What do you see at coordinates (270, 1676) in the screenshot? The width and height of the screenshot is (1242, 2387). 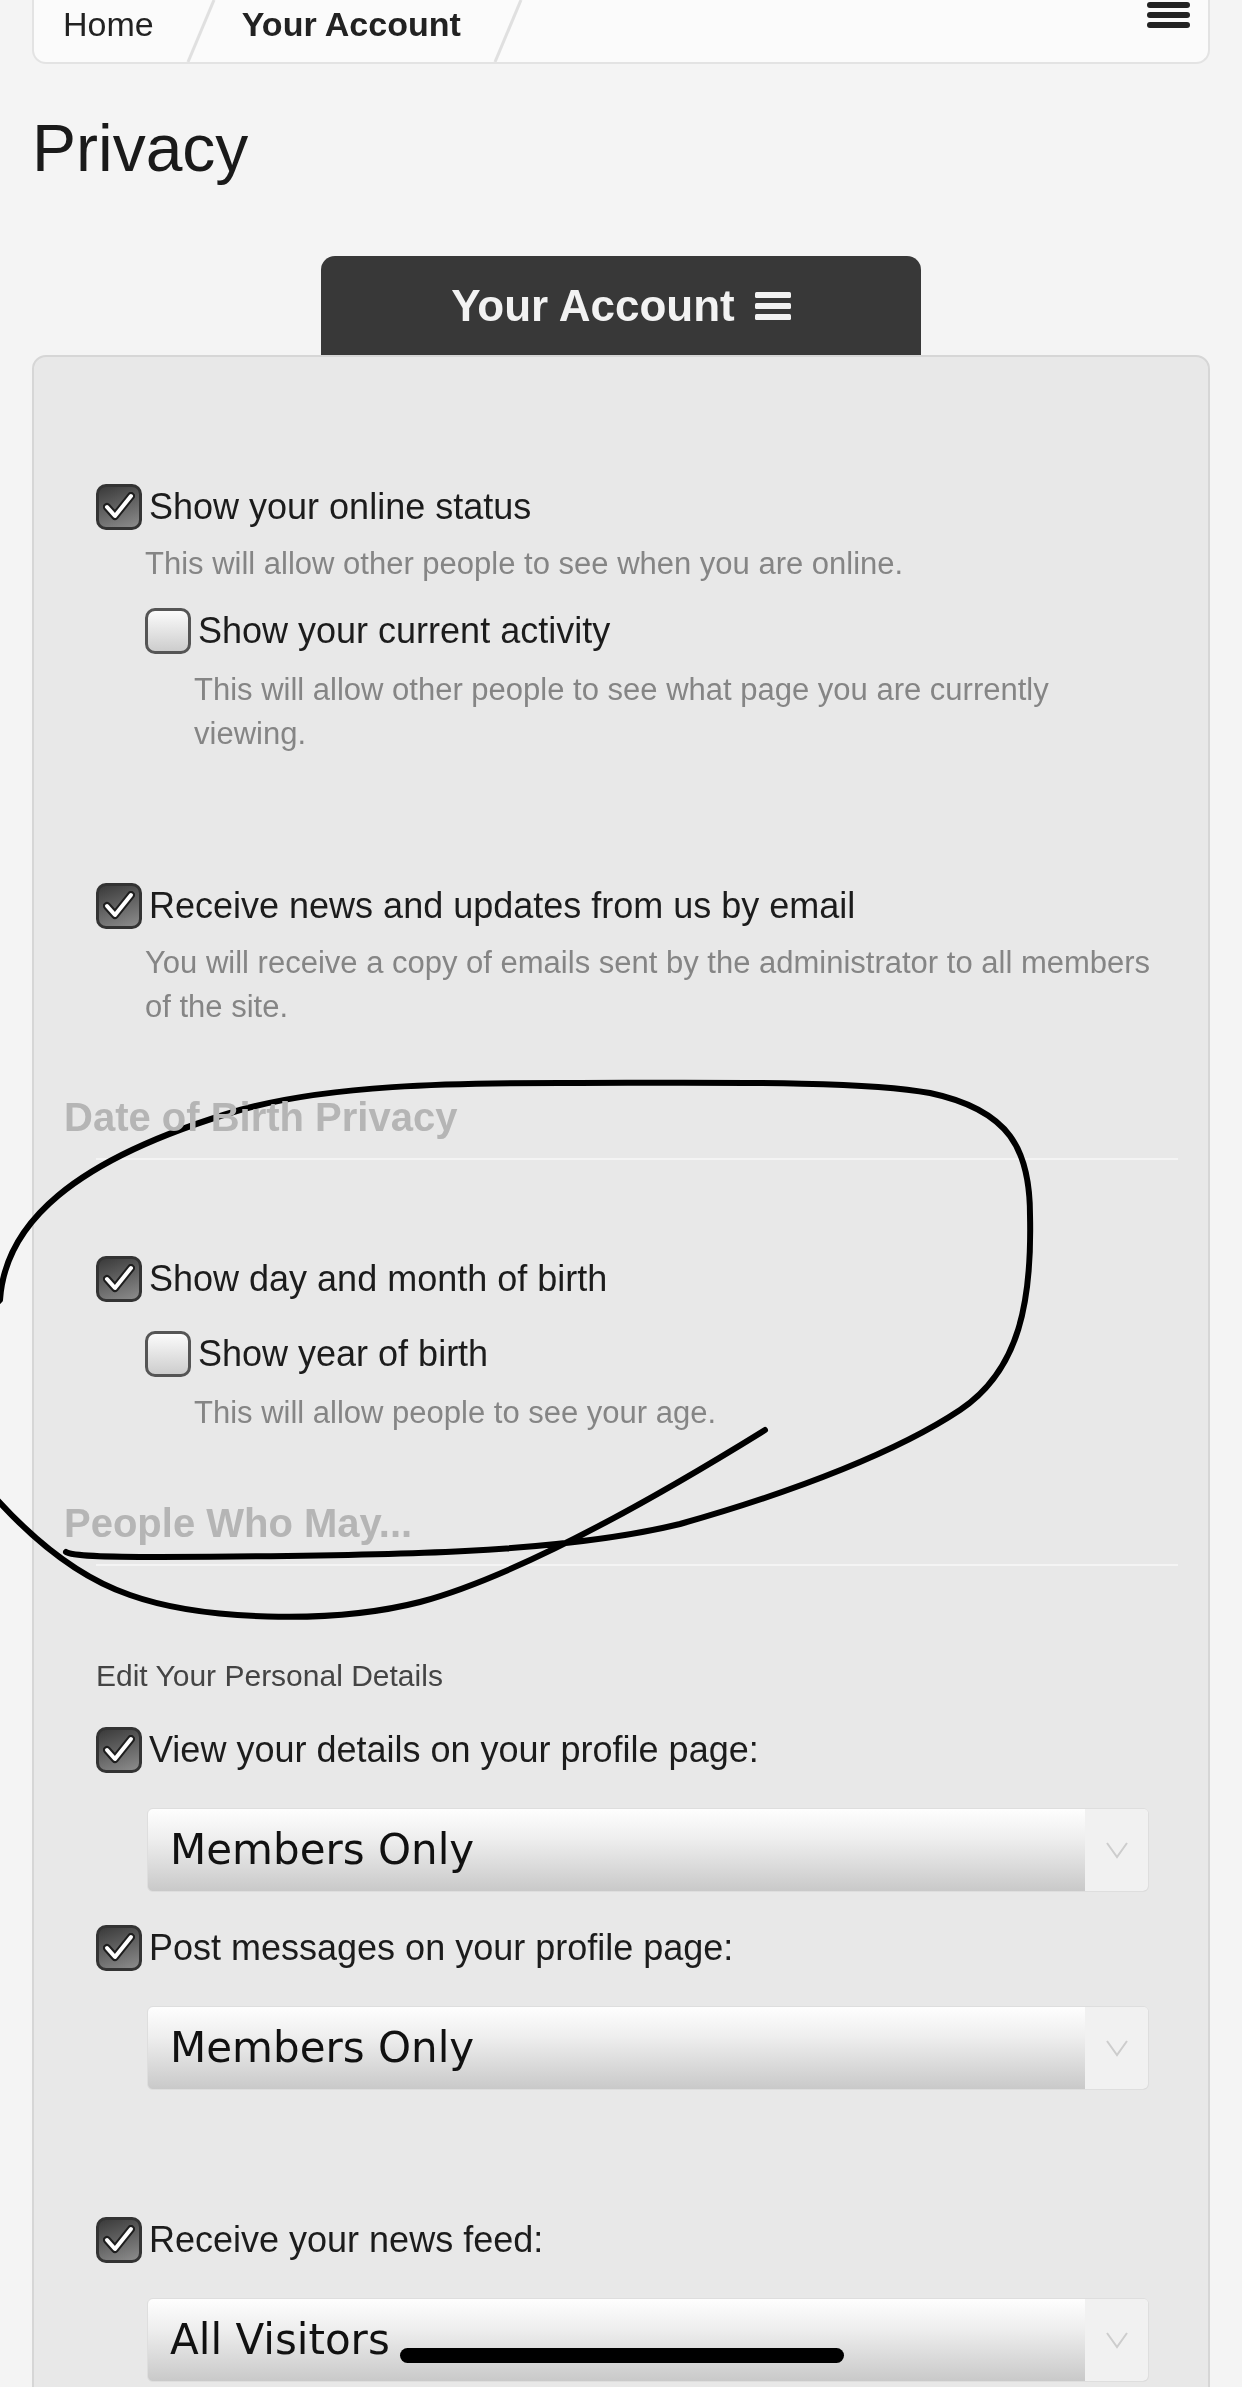 I see `group-caption: Edit Your Personal Details` at bounding box center [270, 1676].